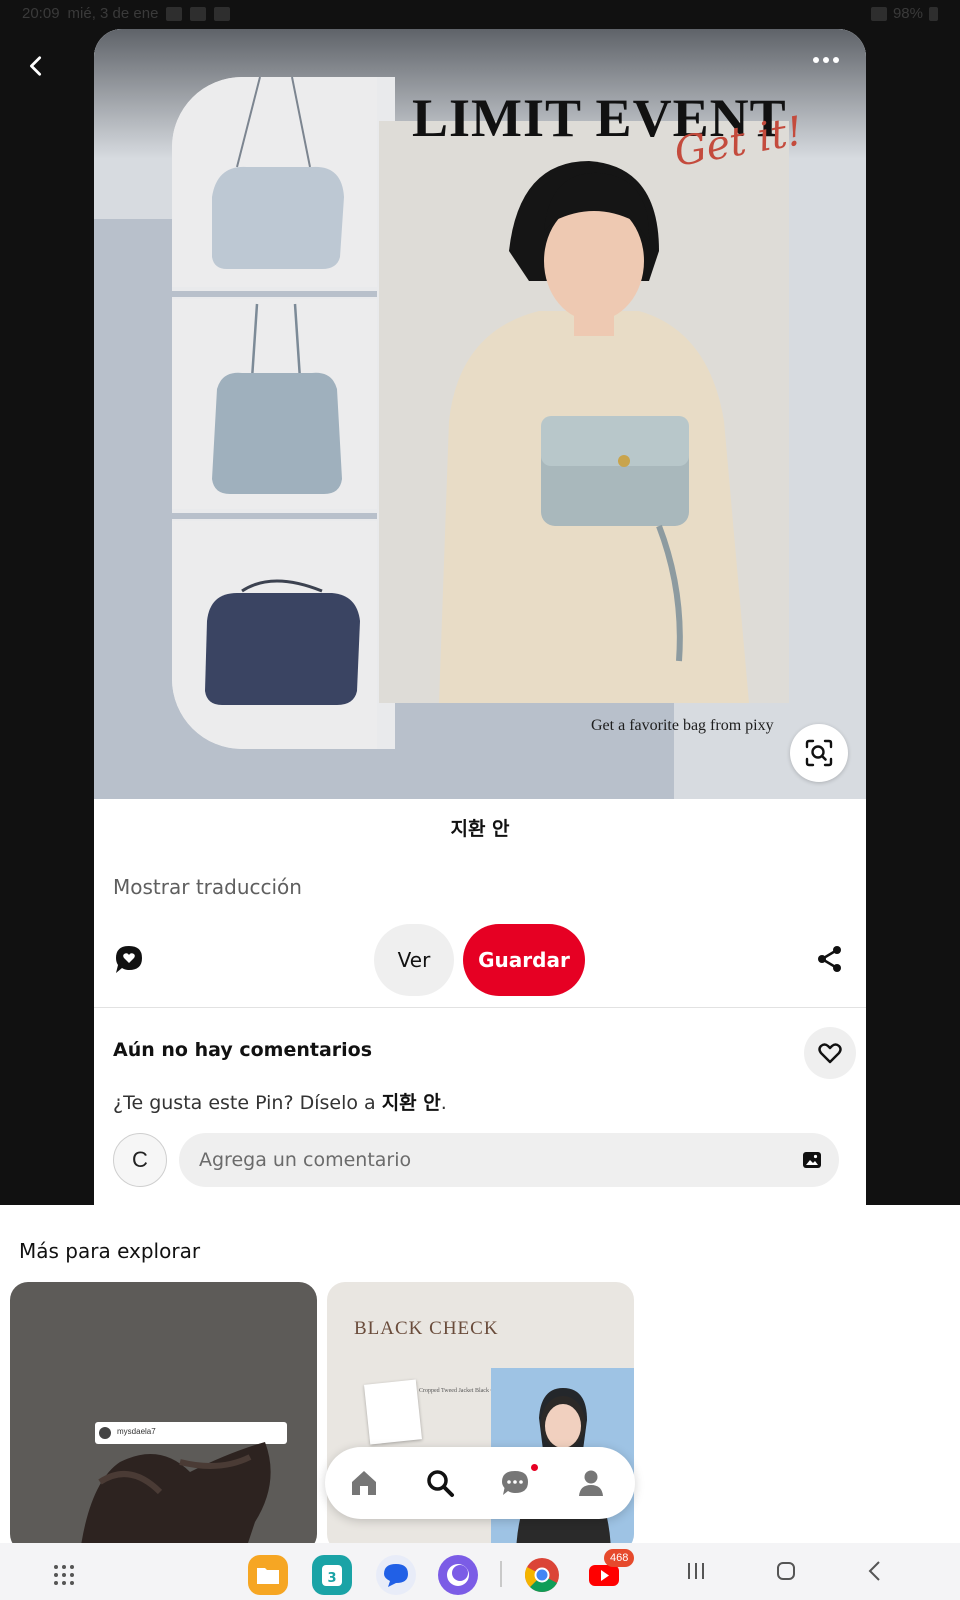  I want to click on more-options-button, so click(826, 60).